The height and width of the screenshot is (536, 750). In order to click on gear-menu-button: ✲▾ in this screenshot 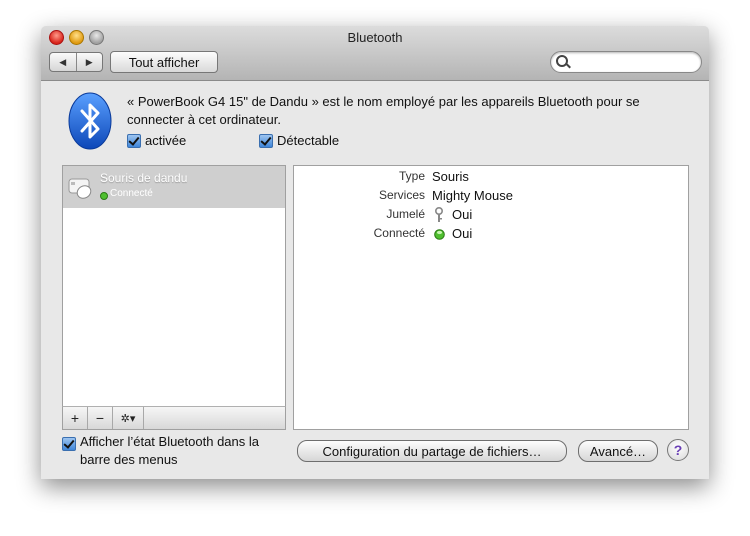, I will do `click(128, 418)`.